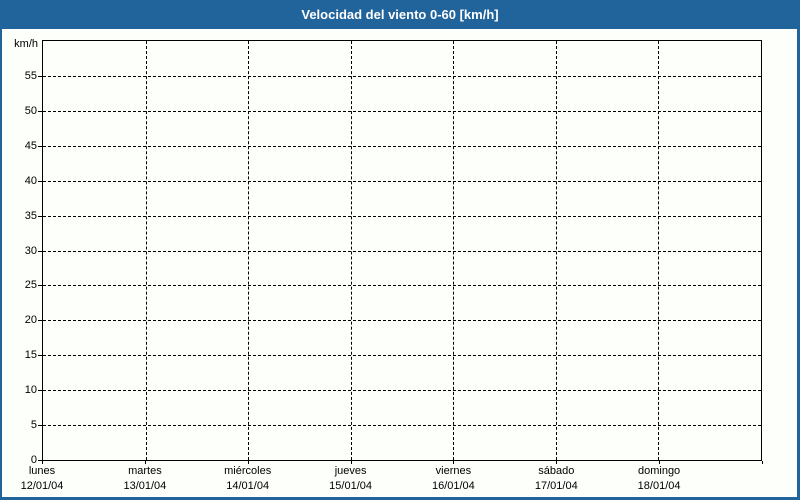  What do you see at coordinates (30, 215) in the screenshot?
I see `y-tick-label: 35` at bounding box center [30, 215].